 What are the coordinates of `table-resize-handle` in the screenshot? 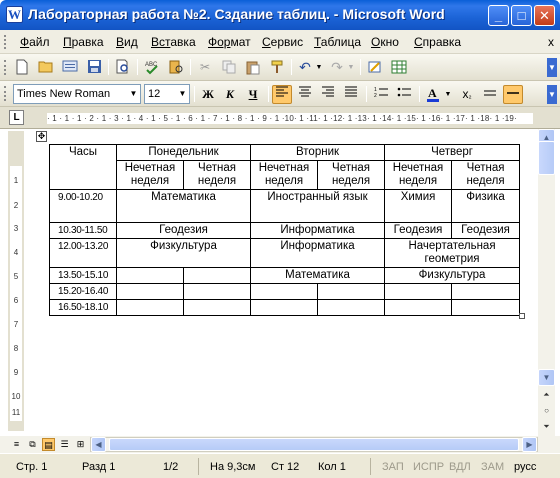 It's located at (522, 316).